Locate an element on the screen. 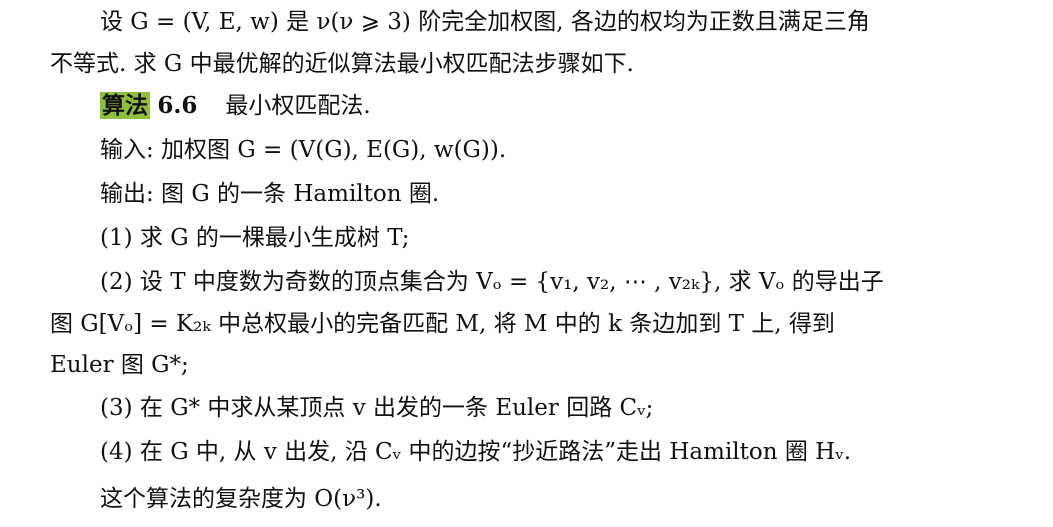  intro-line-2: 不等式. 求 G 中最优解的近似算法最小权匹配法步骤如下. is located at coordinates (342, 64).